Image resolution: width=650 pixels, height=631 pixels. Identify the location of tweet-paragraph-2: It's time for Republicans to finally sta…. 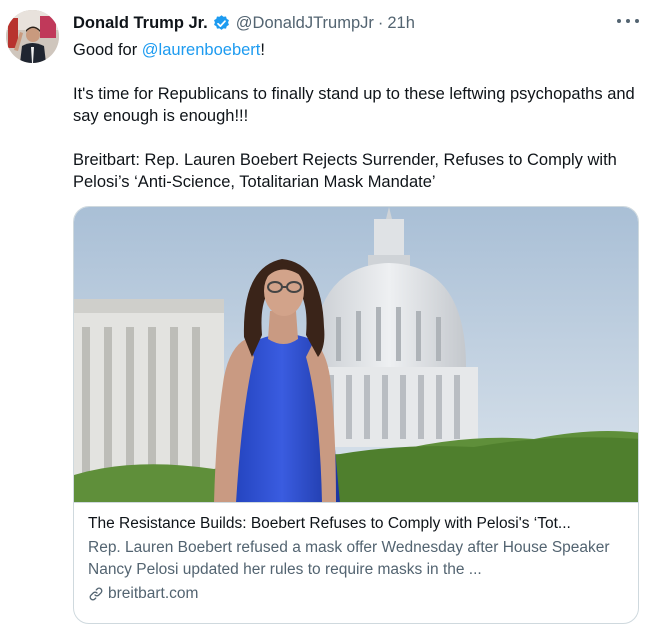
(354, 105).